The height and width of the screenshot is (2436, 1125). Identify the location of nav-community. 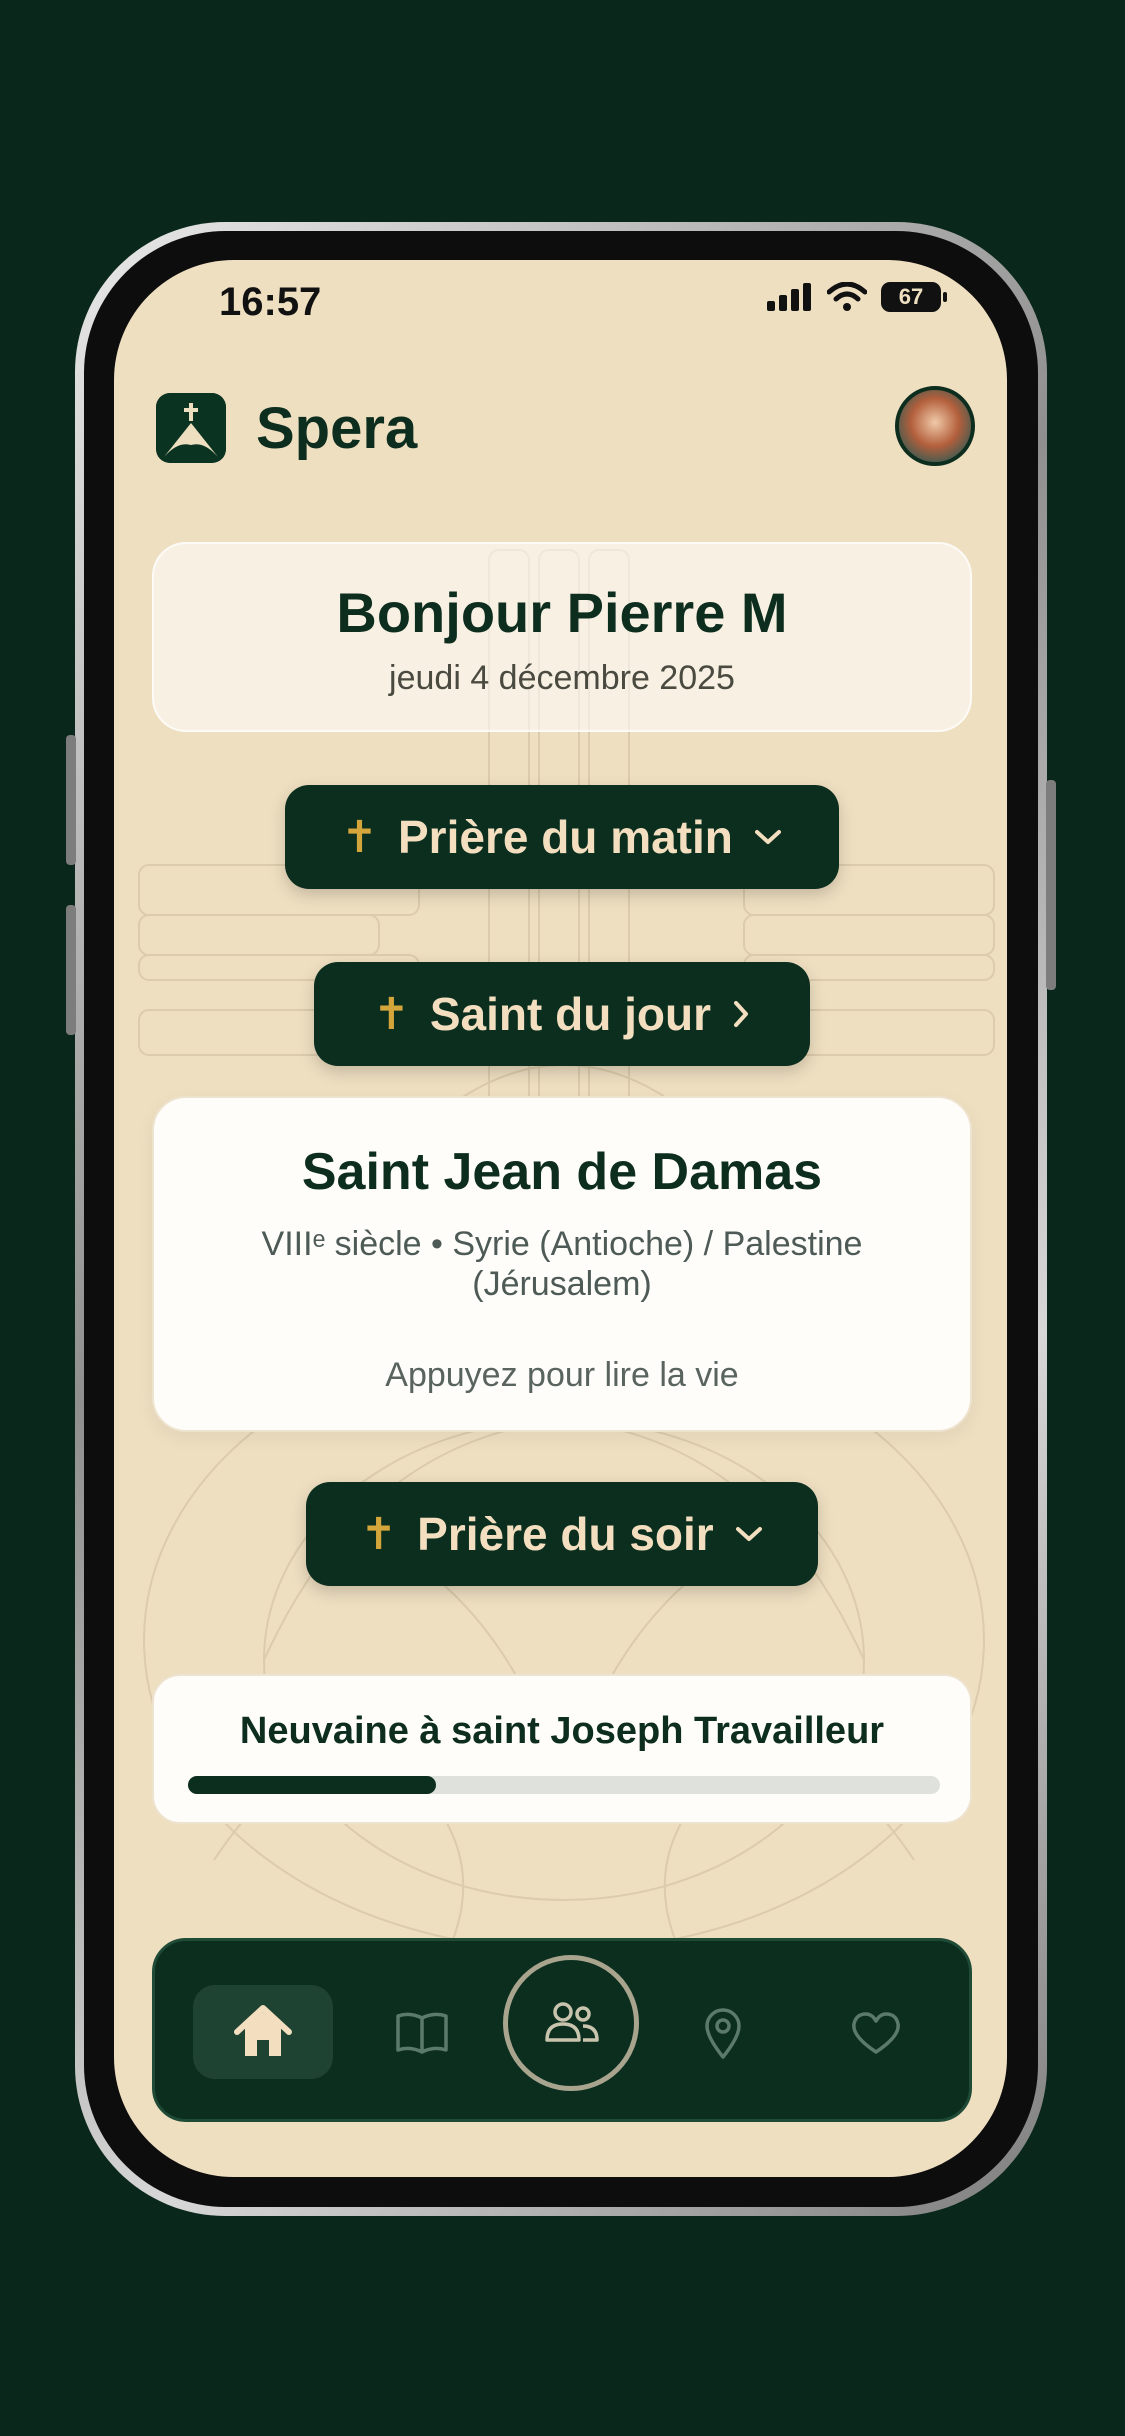
(571, 2023).